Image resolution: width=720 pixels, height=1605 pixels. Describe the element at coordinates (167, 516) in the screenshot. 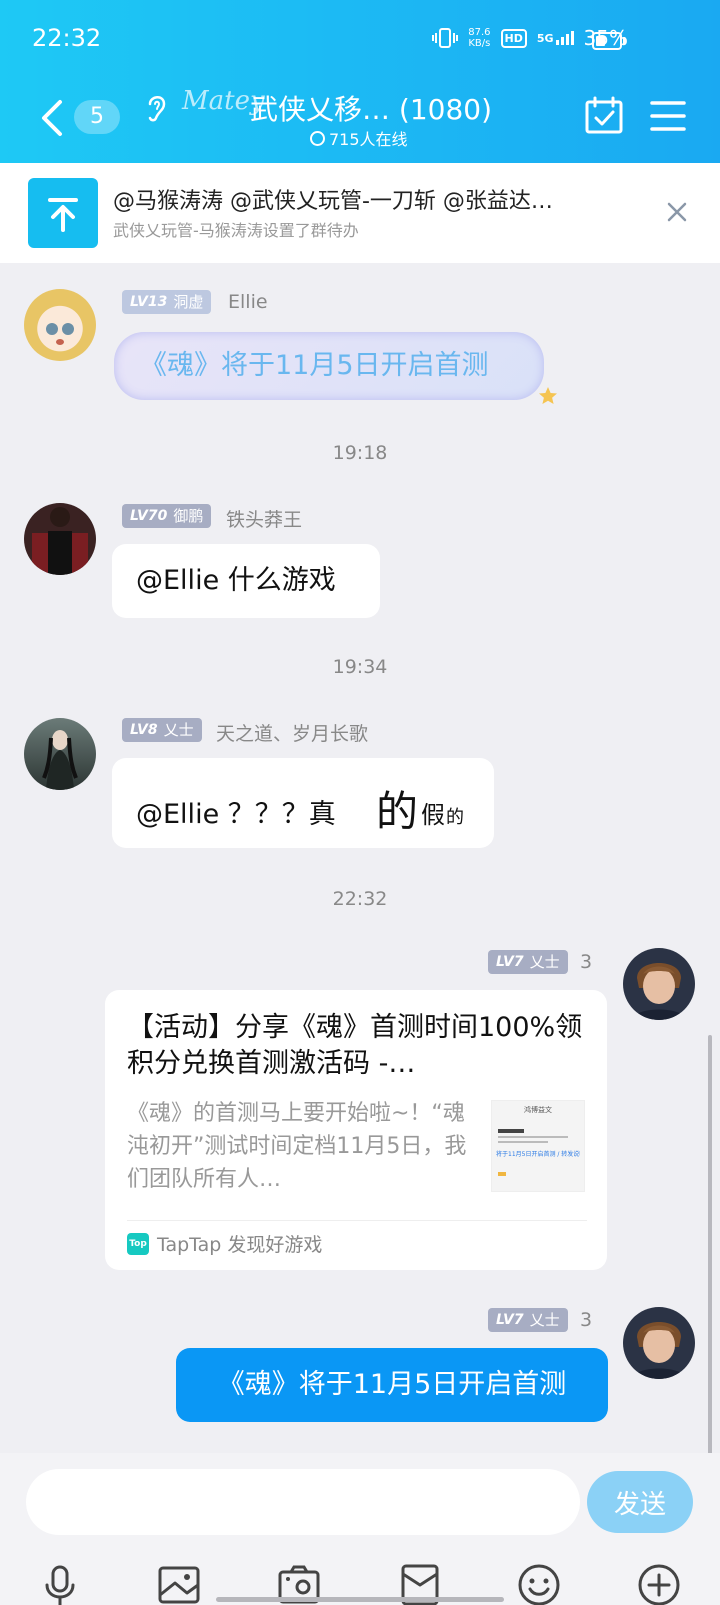

I see `user-level-badge: LV70 御鹏` at that location.